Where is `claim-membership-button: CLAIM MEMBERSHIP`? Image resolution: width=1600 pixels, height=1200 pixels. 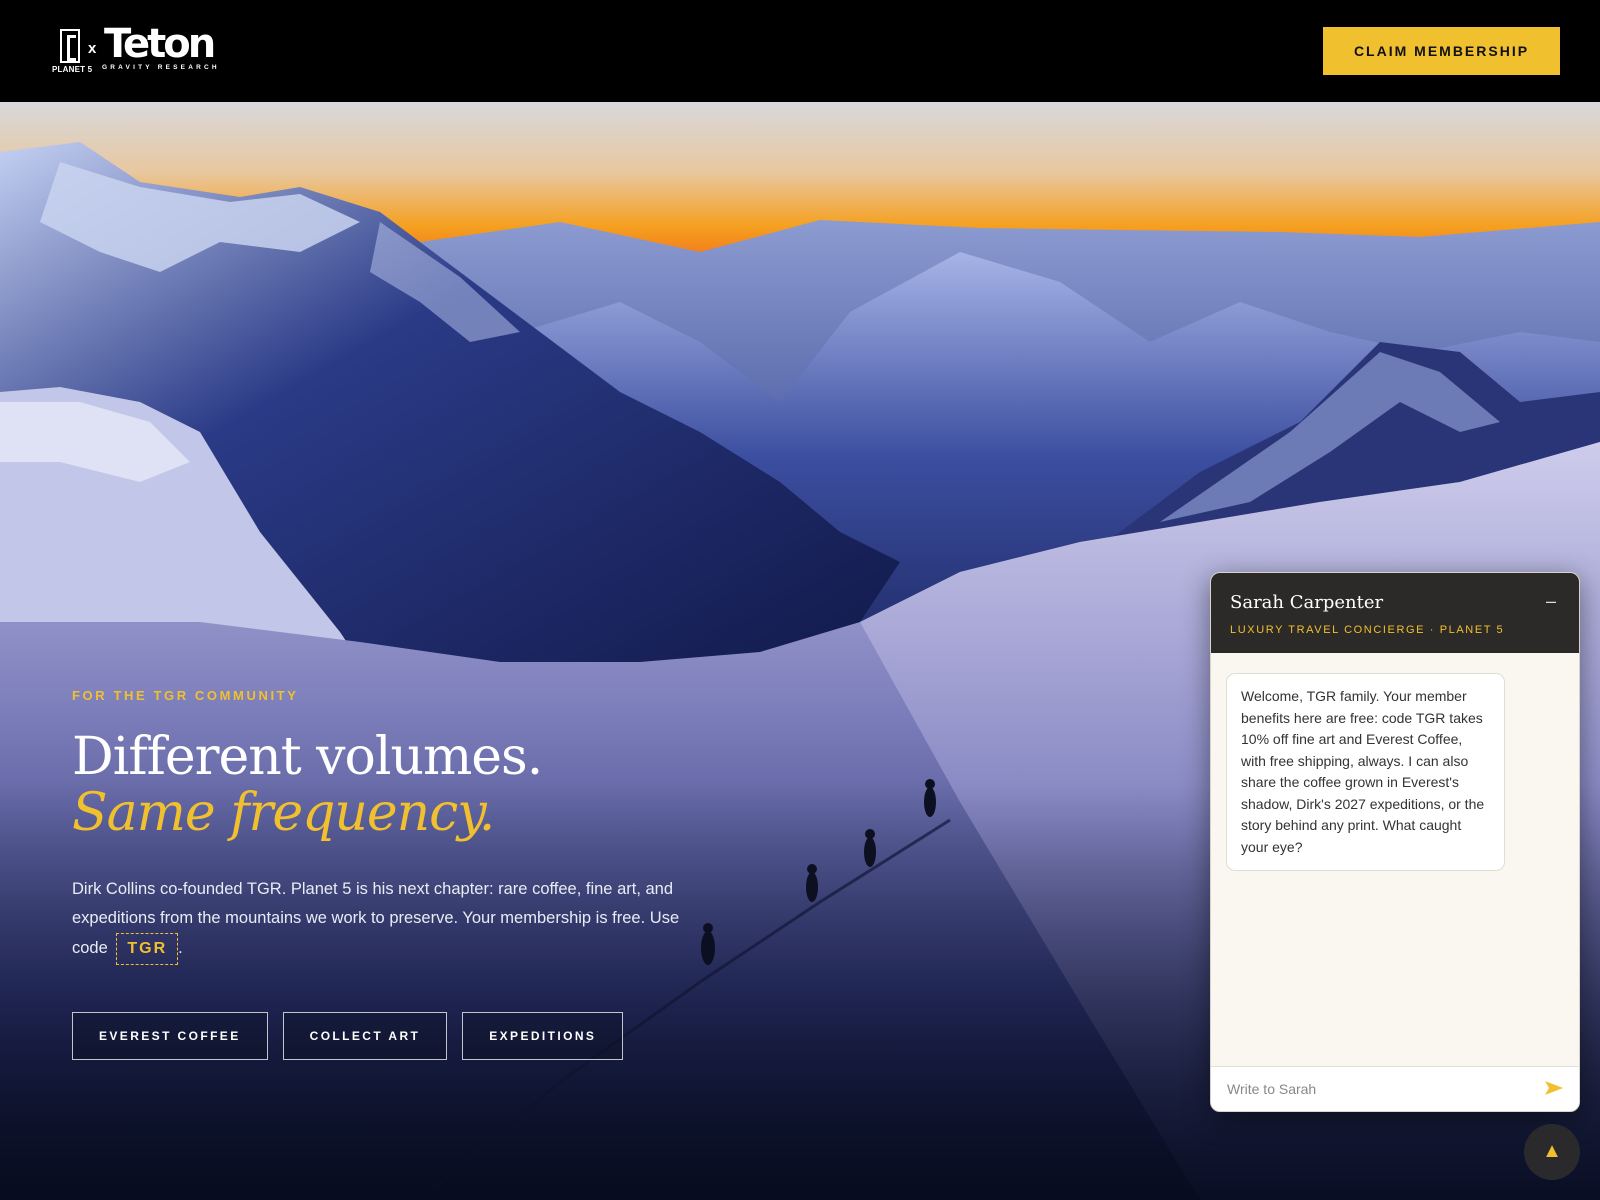
claim-membership-button: CLAIM MEMBERSHIP is located at coordinates (1441, 51).